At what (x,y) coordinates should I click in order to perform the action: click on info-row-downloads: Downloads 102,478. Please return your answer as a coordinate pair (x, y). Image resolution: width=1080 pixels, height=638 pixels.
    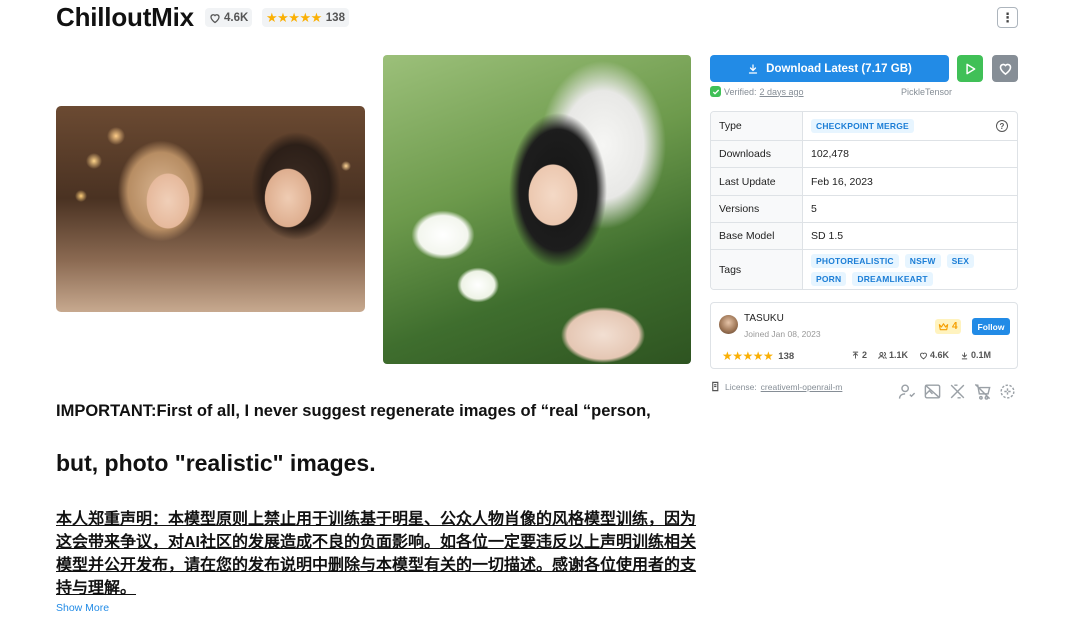
    Looking at the image, I should click on (864, 153).